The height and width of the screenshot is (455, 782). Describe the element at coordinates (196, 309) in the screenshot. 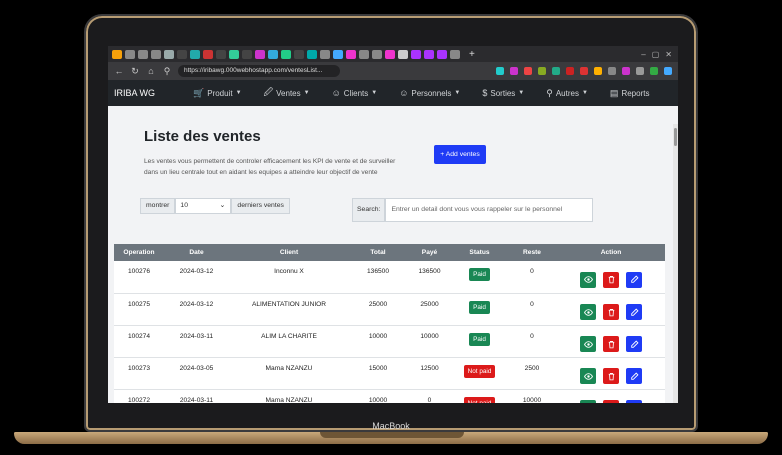

I see `cell-date: 2024-03-12` at that location.